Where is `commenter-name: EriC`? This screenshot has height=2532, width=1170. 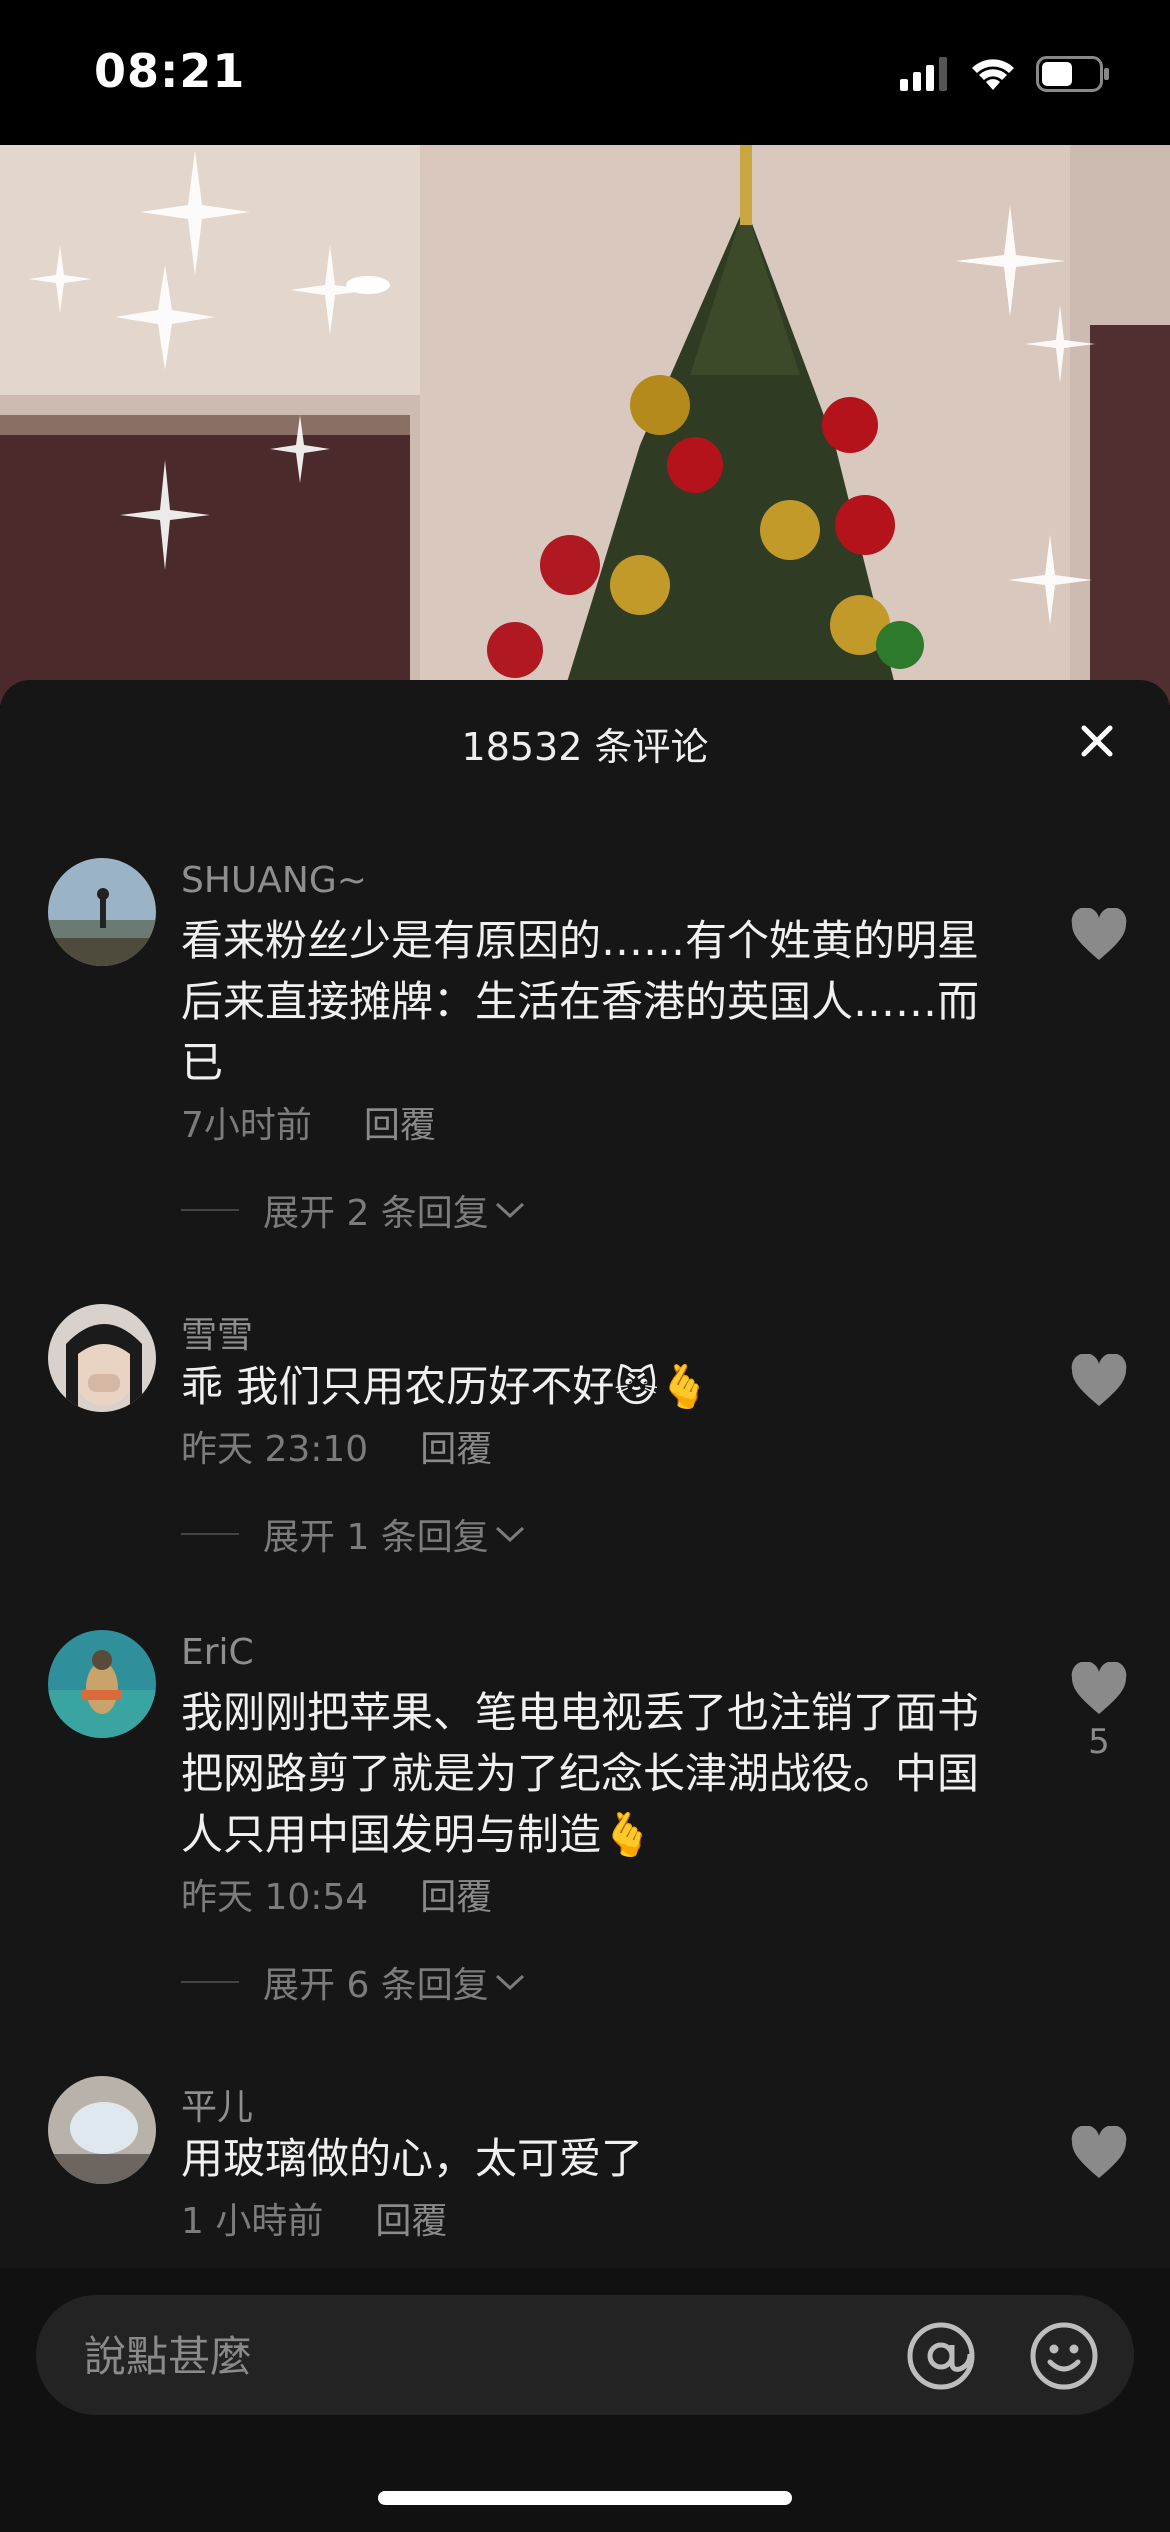 commenter-name: EriC is located at coordinates (217, 1652).